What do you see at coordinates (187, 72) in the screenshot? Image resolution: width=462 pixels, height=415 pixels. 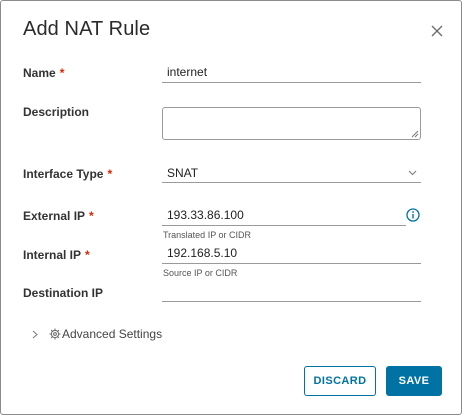 I see `name-value: internet` at bounding box center [187, 72].